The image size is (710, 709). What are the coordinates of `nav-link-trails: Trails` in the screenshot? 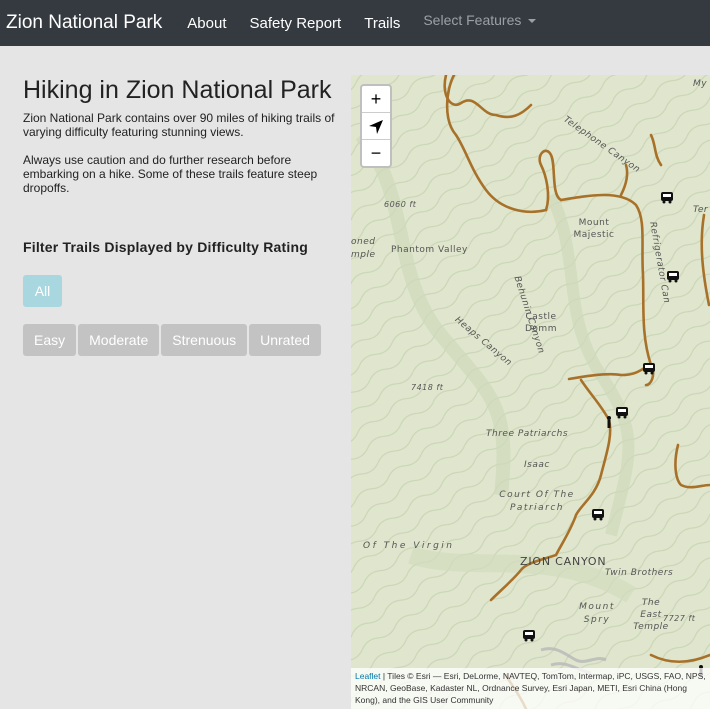 It's located at (382, 23).